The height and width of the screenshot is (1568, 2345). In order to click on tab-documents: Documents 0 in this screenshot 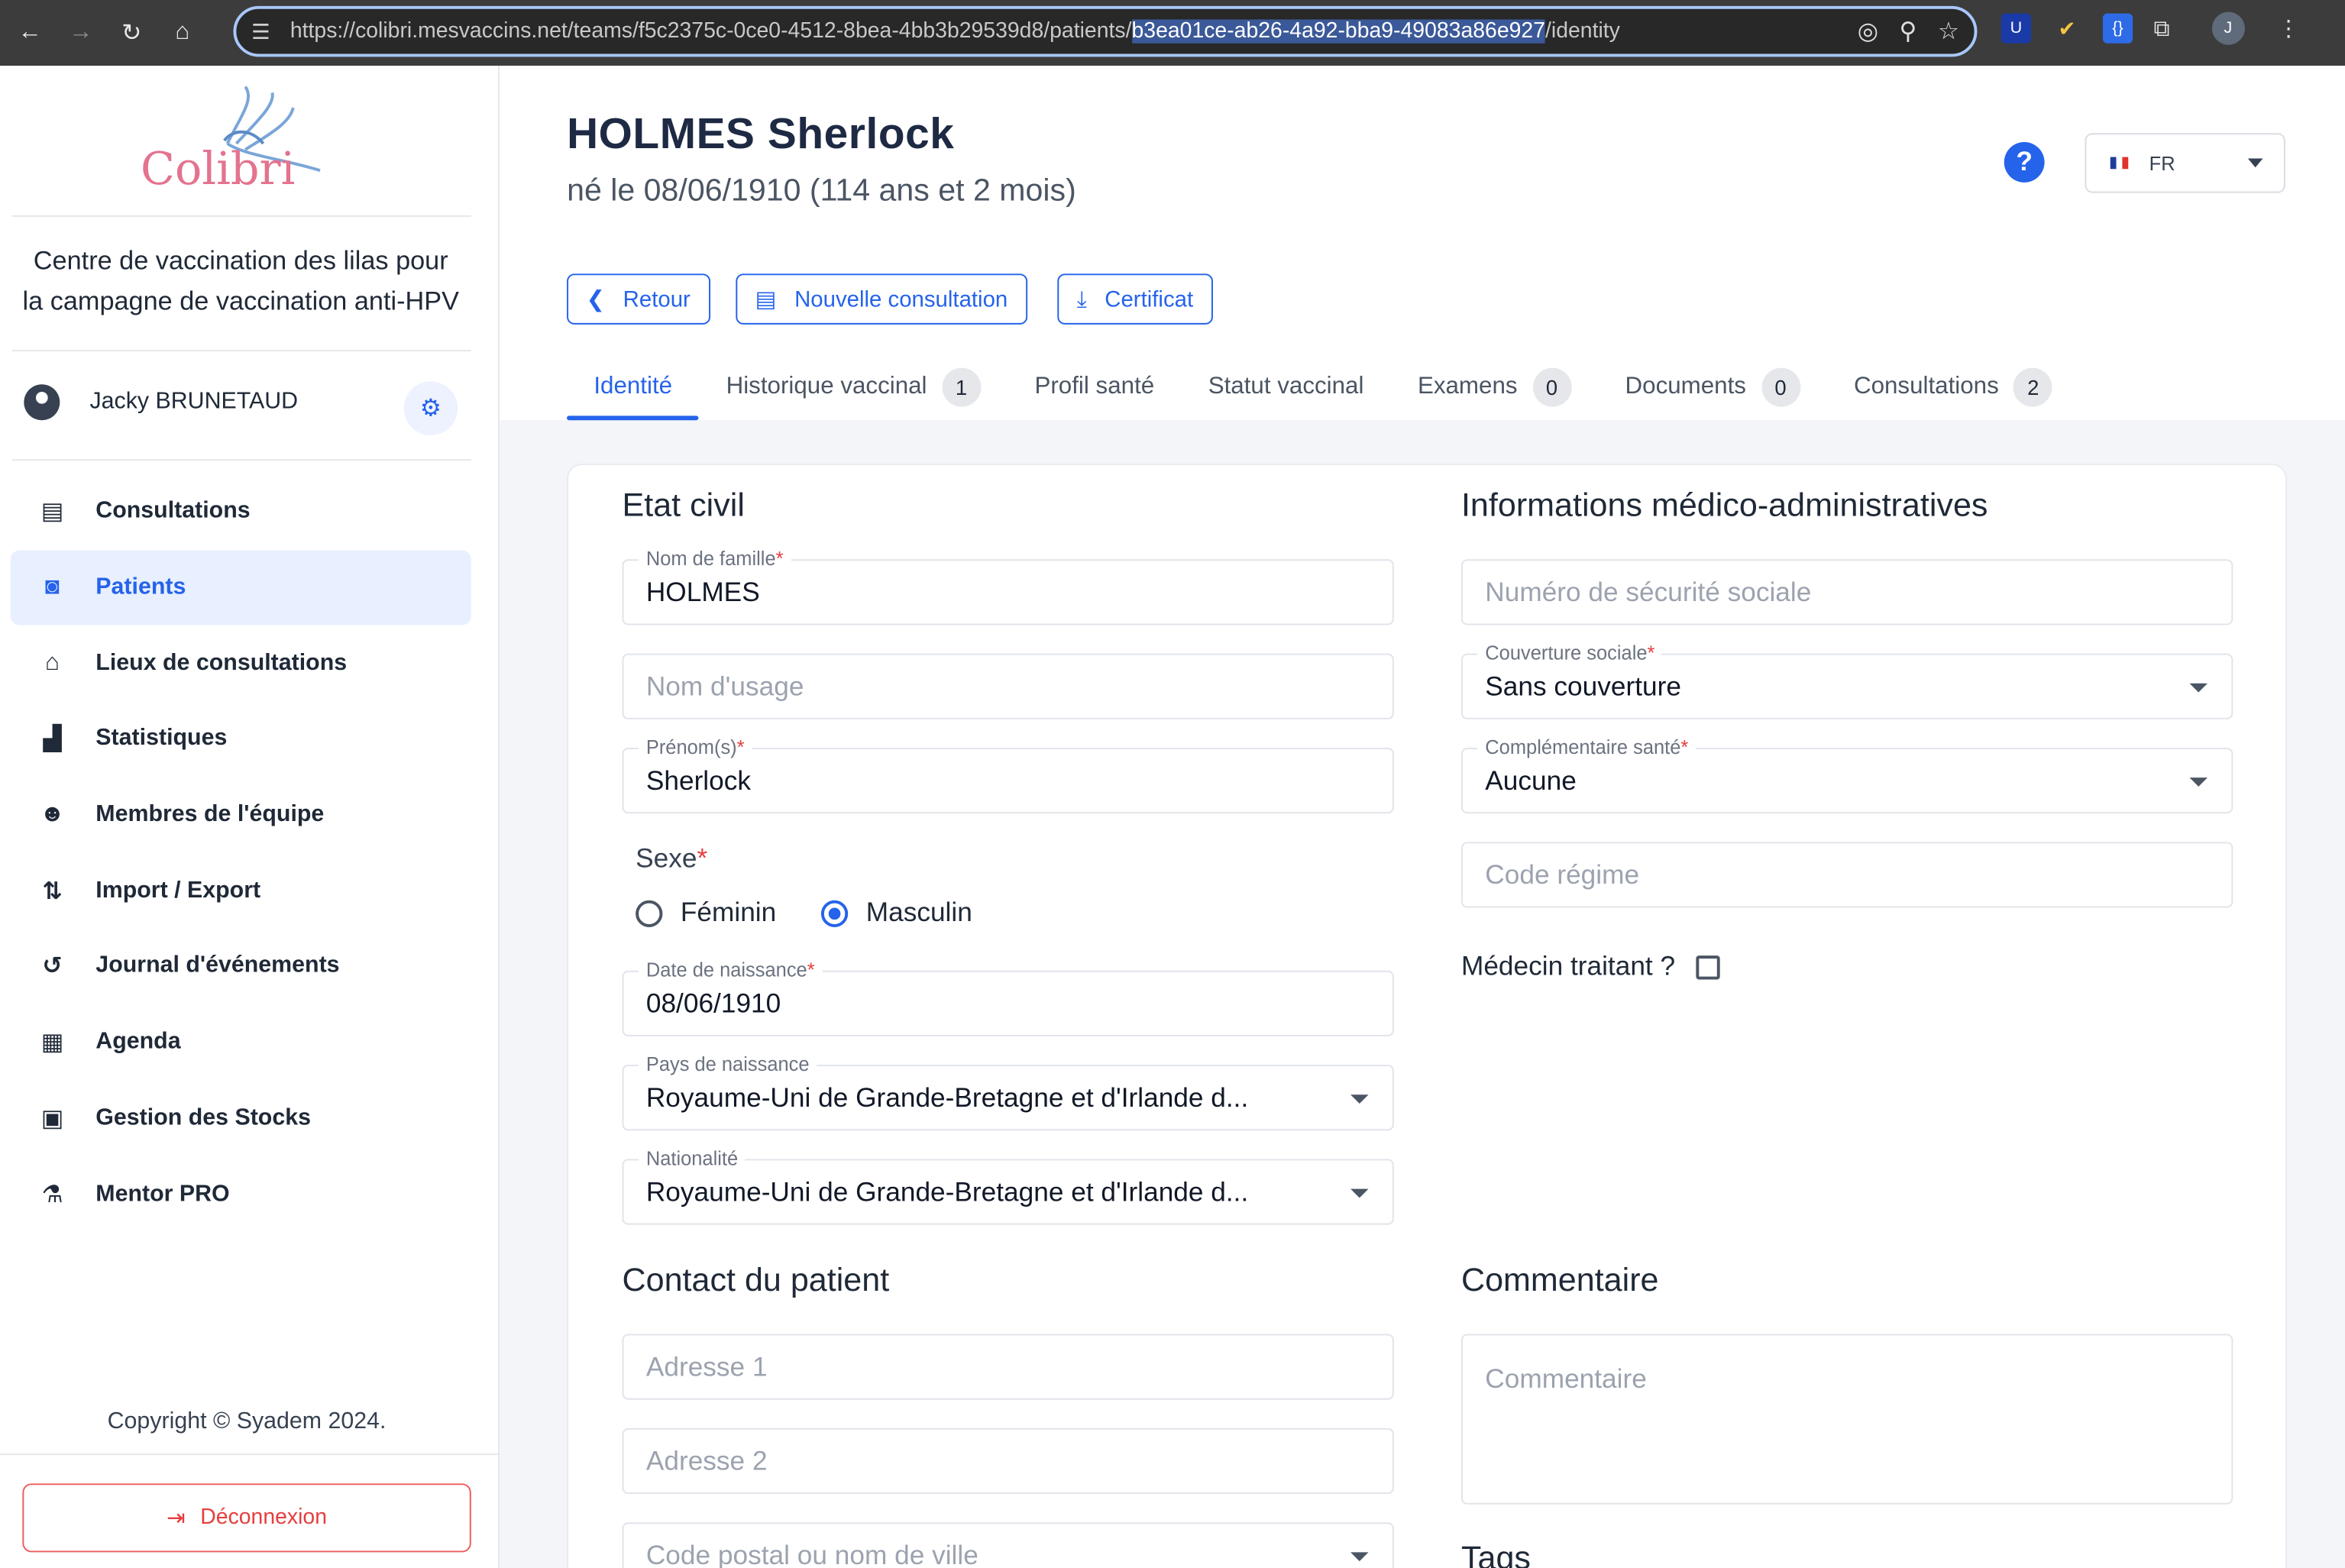, I will do `click(1712, 387)`.